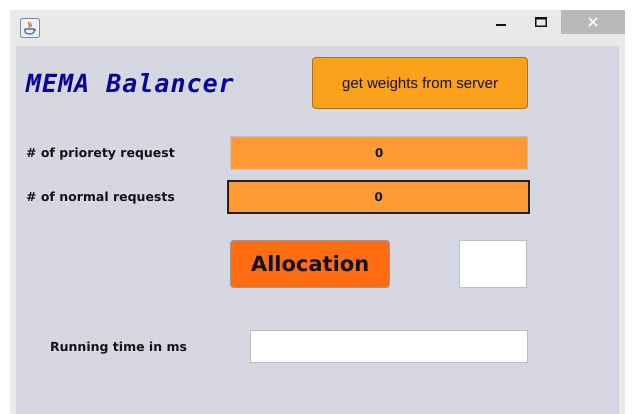  Describe the element at coordinates (131, 83) in the screenshot. I see `app-title: MEMA Balancer` at that location.